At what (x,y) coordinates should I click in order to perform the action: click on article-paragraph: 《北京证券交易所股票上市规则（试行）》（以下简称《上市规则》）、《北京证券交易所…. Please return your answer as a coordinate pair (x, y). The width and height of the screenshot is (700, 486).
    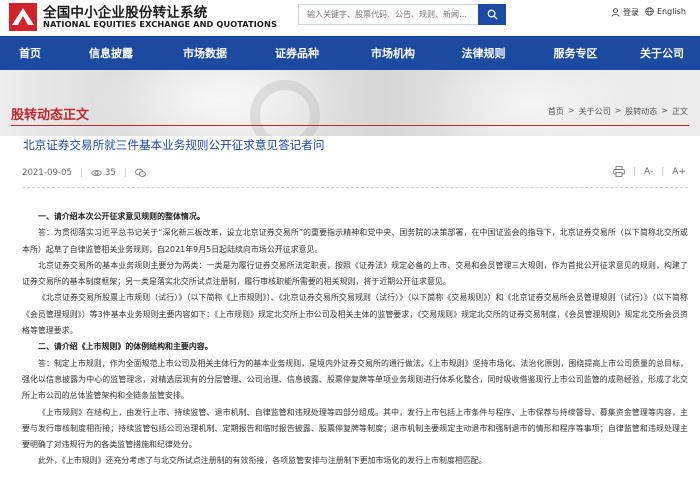
    Looking at the image, I should click on (355, 314).